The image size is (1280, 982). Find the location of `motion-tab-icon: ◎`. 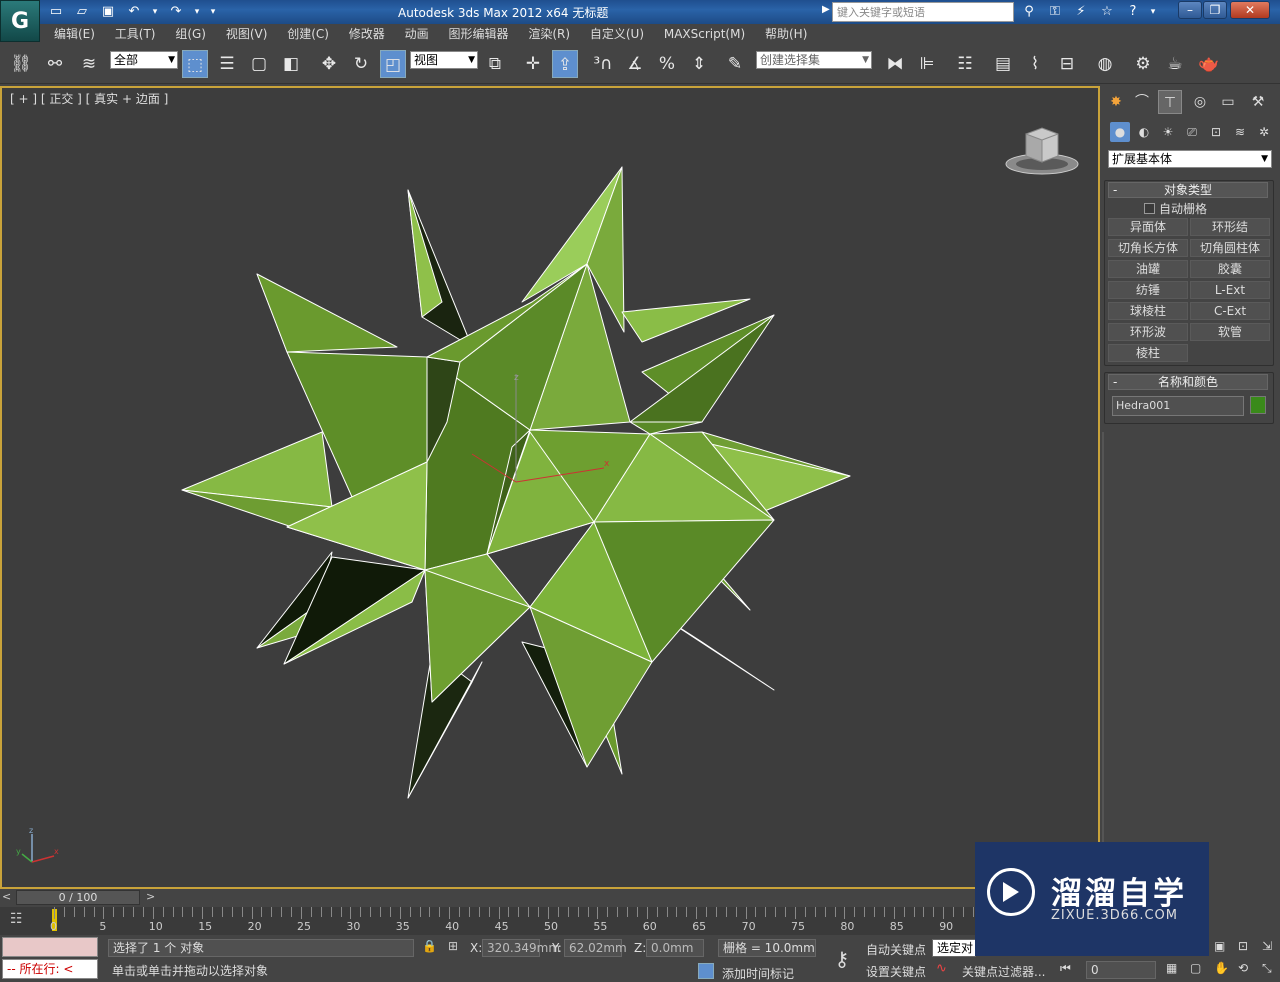

motion-tab-icon: ◎ is located at coordinates (1200, 102).